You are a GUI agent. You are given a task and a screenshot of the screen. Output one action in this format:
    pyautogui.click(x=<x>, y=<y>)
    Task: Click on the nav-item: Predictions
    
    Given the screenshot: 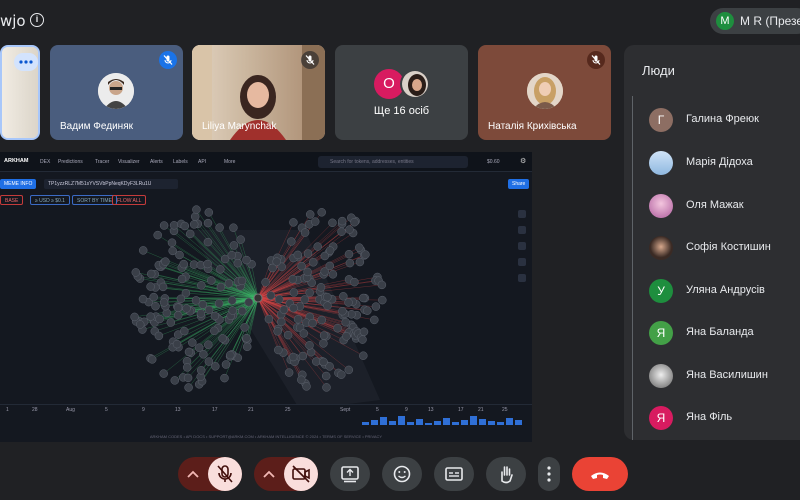 What is the action you would take?
    pyautogui.click(x=70, y=162)
    